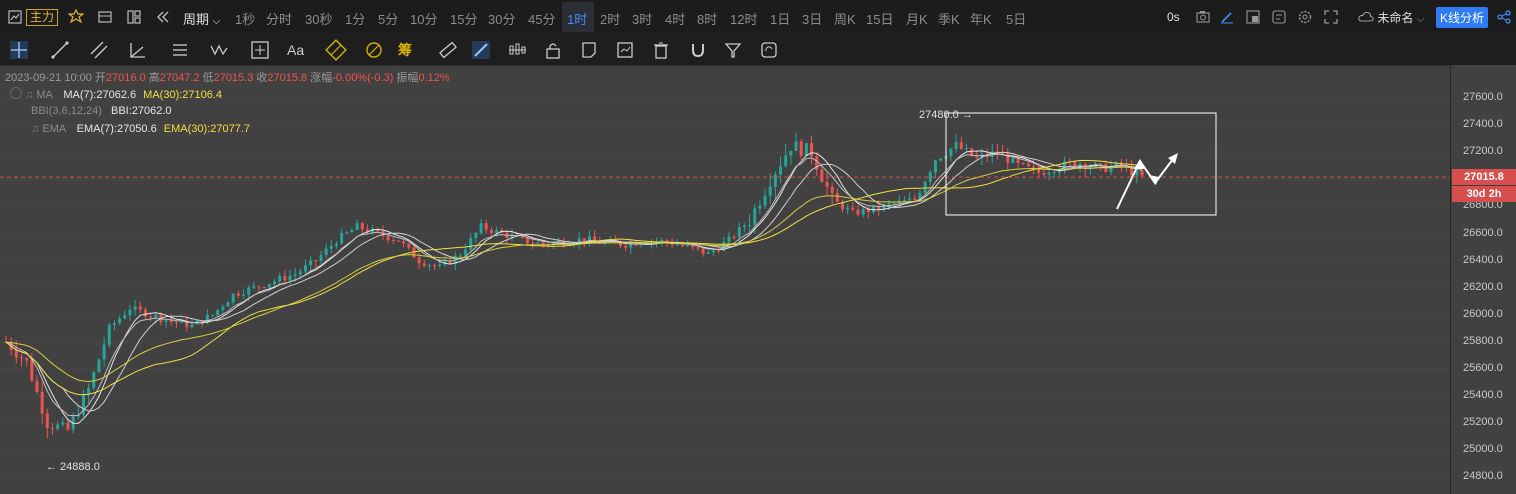  I want to click on interval-tab: 12时, so click(743, 18).